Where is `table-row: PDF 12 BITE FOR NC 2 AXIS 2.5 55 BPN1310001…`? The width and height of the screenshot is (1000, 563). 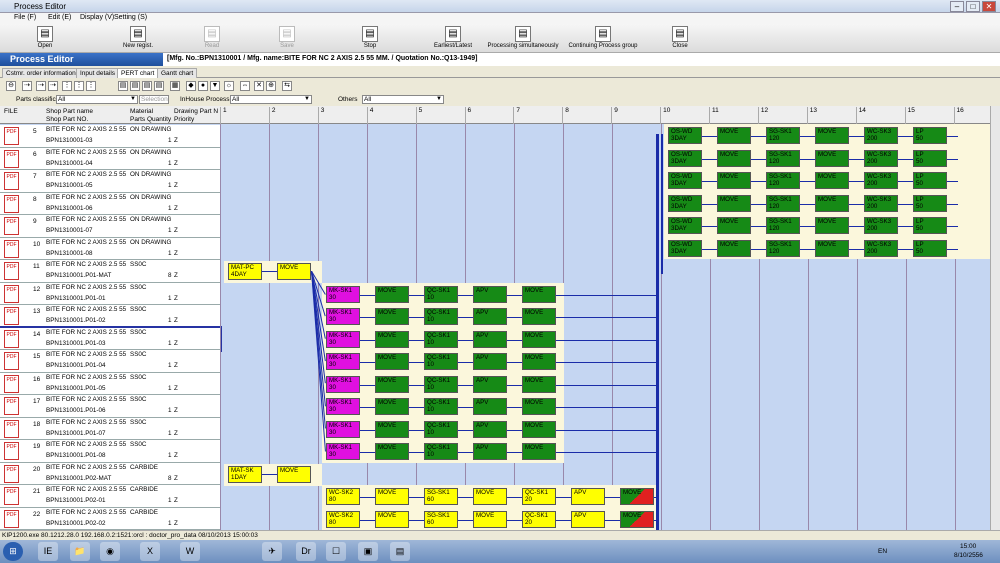
table-row: PDF 12 BITE FOR NC 2 AXIS 2.5 55 BPN1310001… is located at coordinates (110, 293).